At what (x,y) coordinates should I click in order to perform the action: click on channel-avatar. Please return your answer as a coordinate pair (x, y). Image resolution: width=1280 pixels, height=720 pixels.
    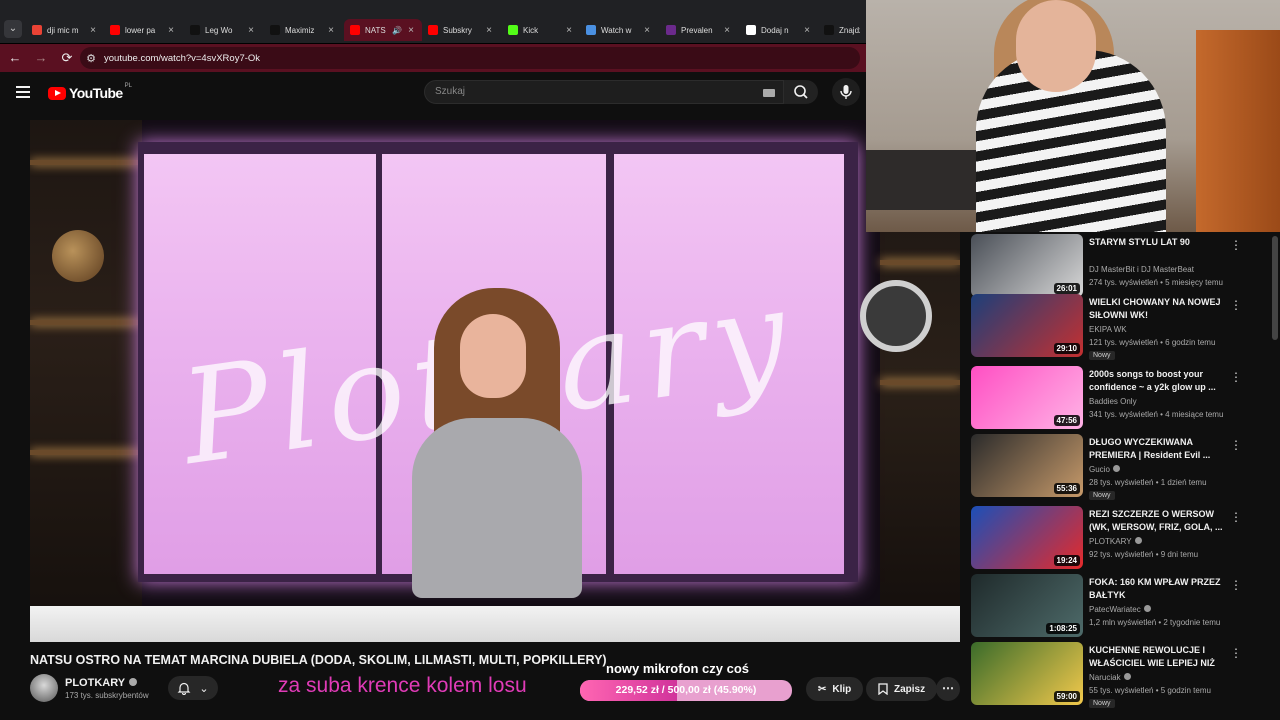
    Looking at the image, I should click on (44, 688).